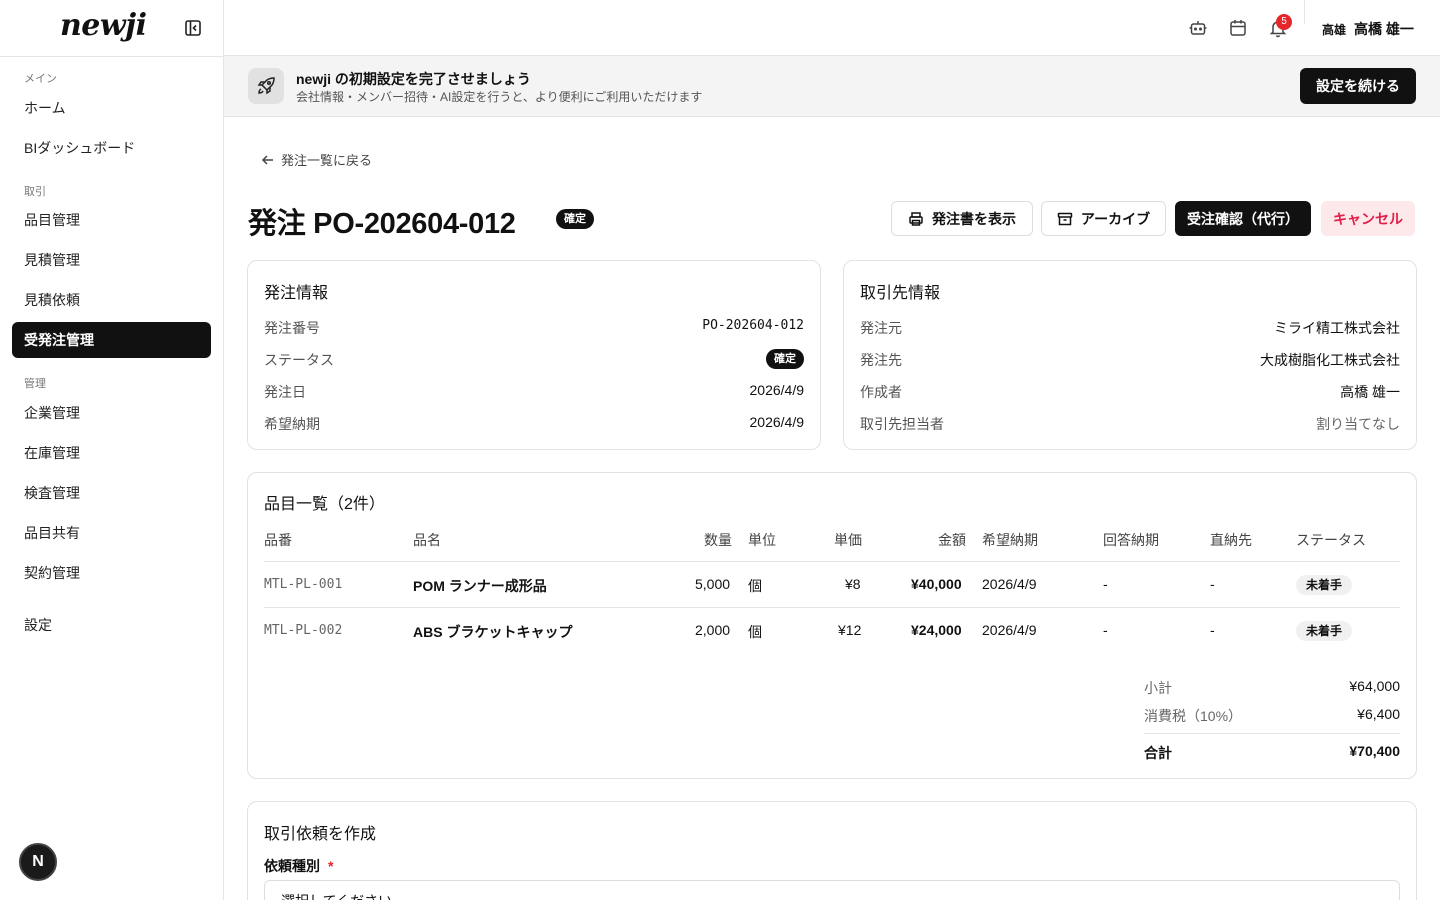  What do you see at coordinates (111, 493) in the screenshot?
I see `sidebar-item-inspection: 検査管理` at bounding box center [111, 493].